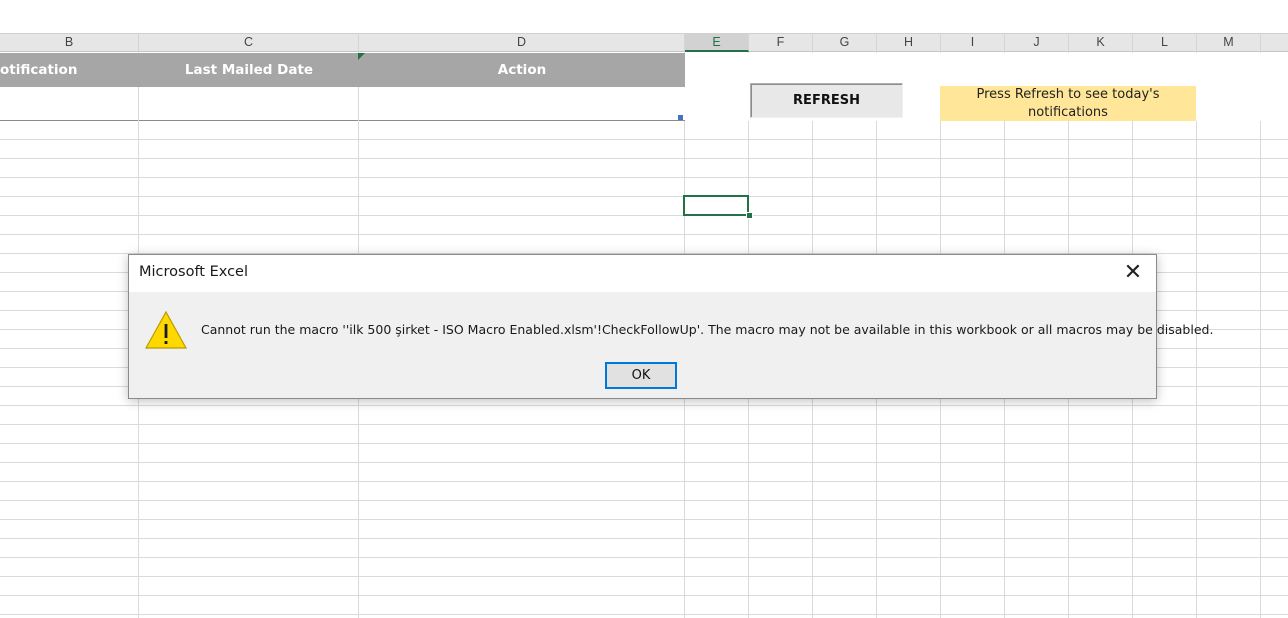  I want to click on column-header-f: F, so click(781, 42).